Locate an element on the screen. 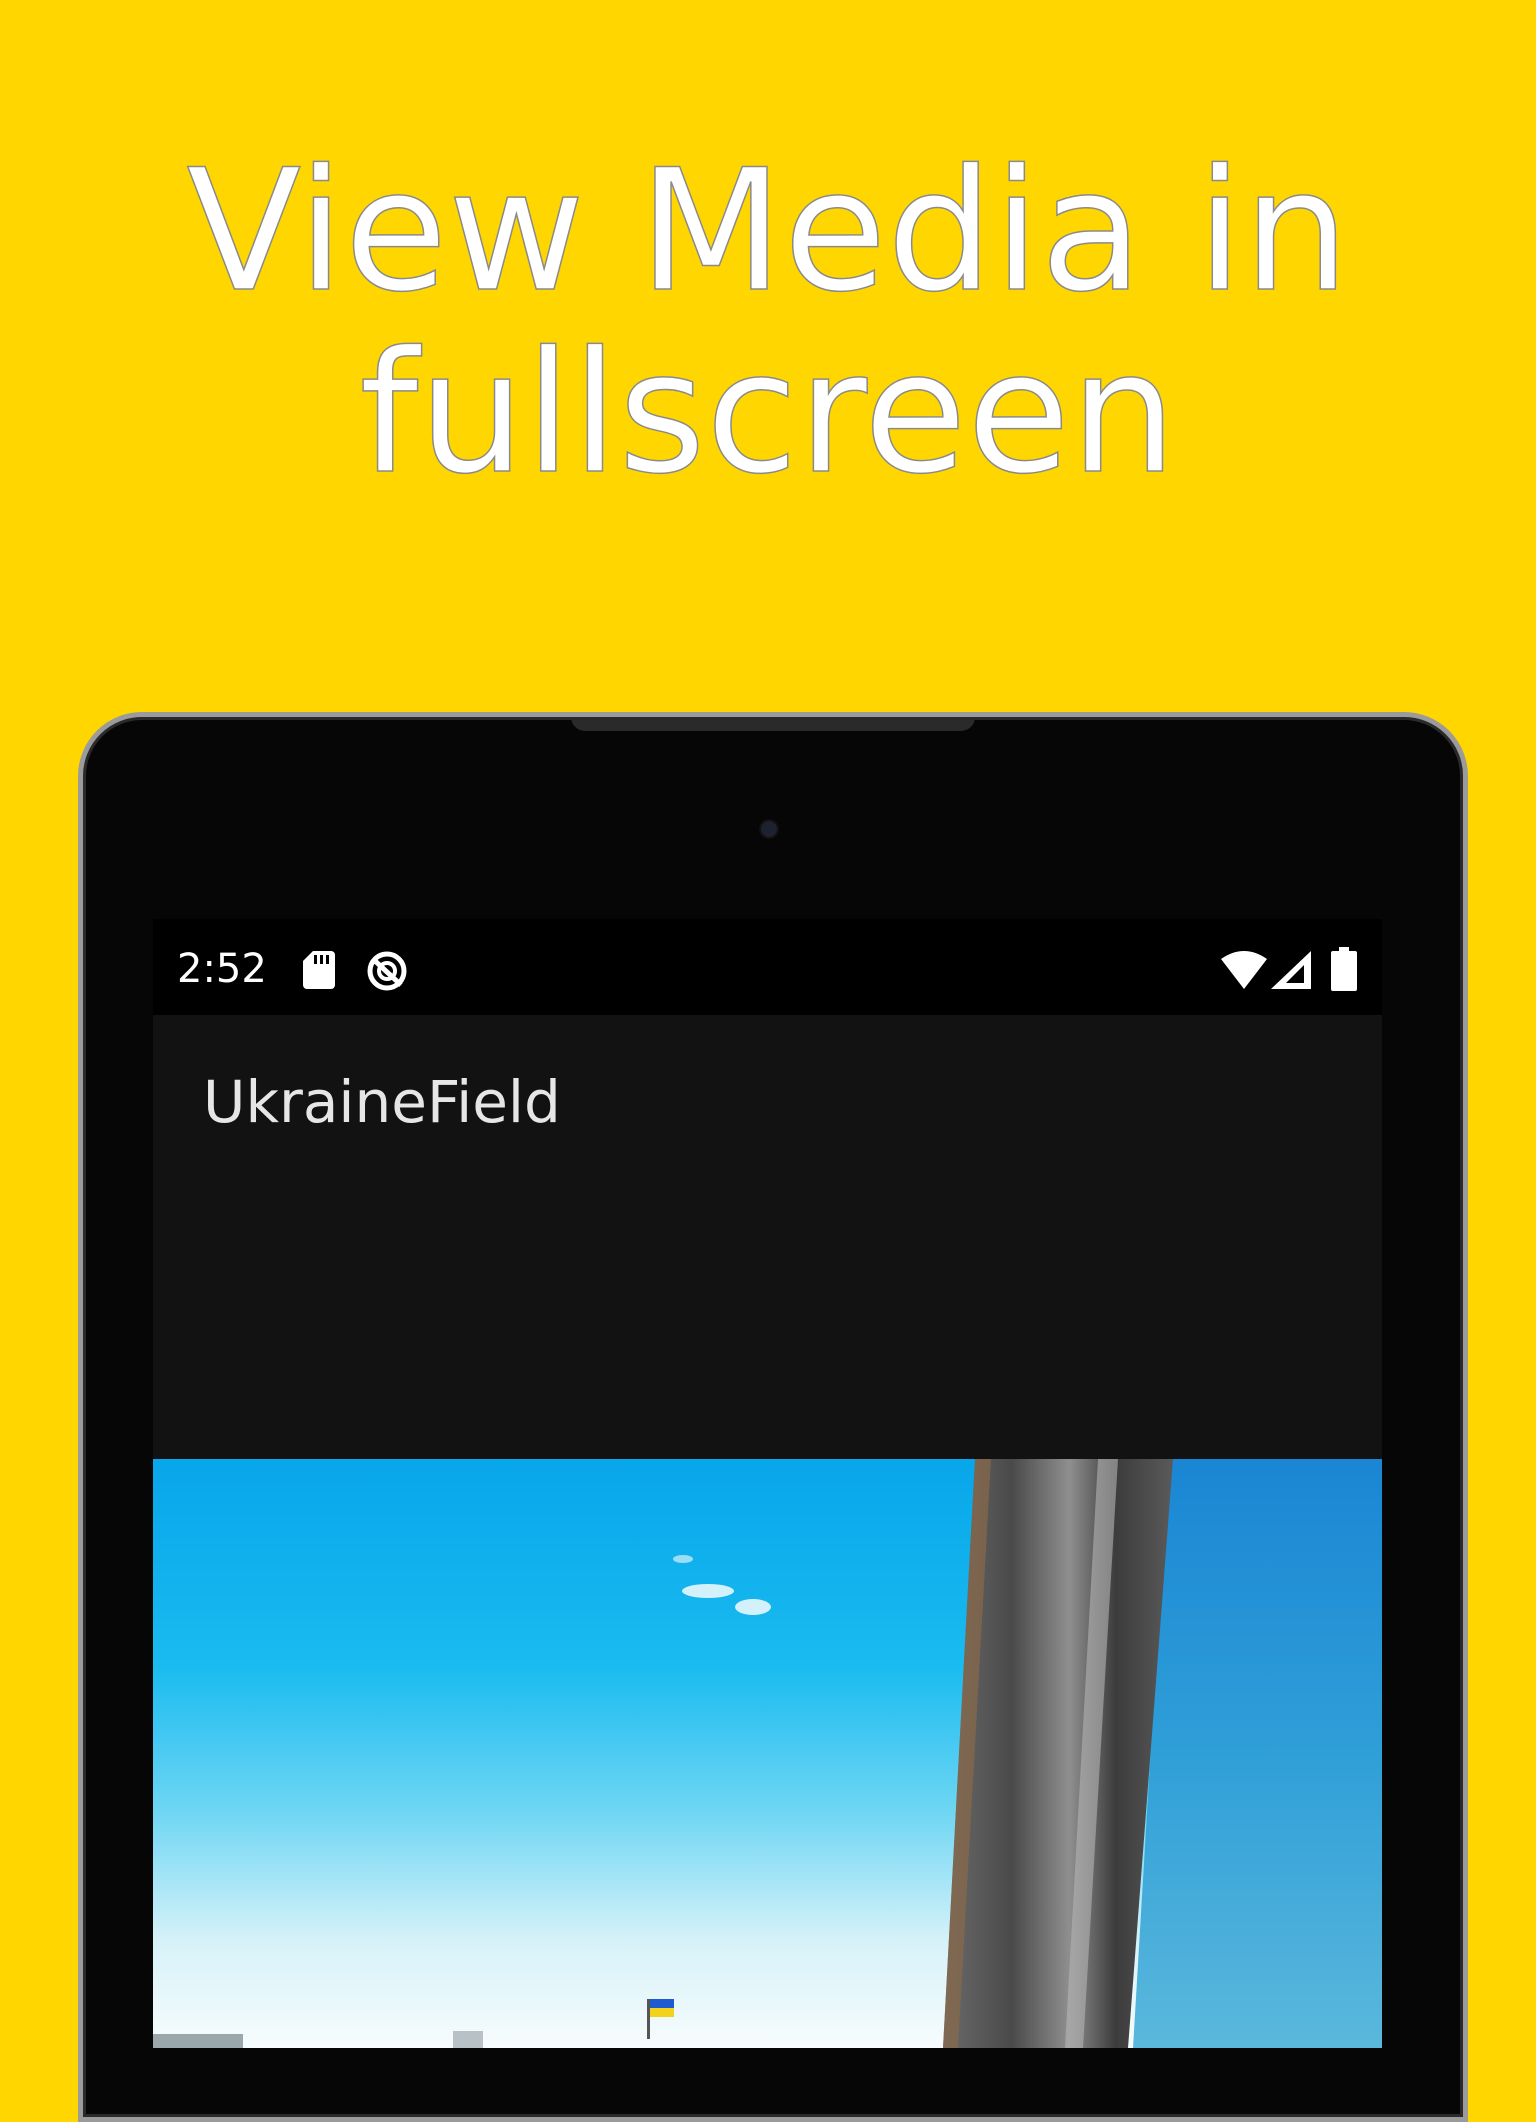 This screenshot has width=1536, height=2122. device-notch is located at coordinates (773, 724).